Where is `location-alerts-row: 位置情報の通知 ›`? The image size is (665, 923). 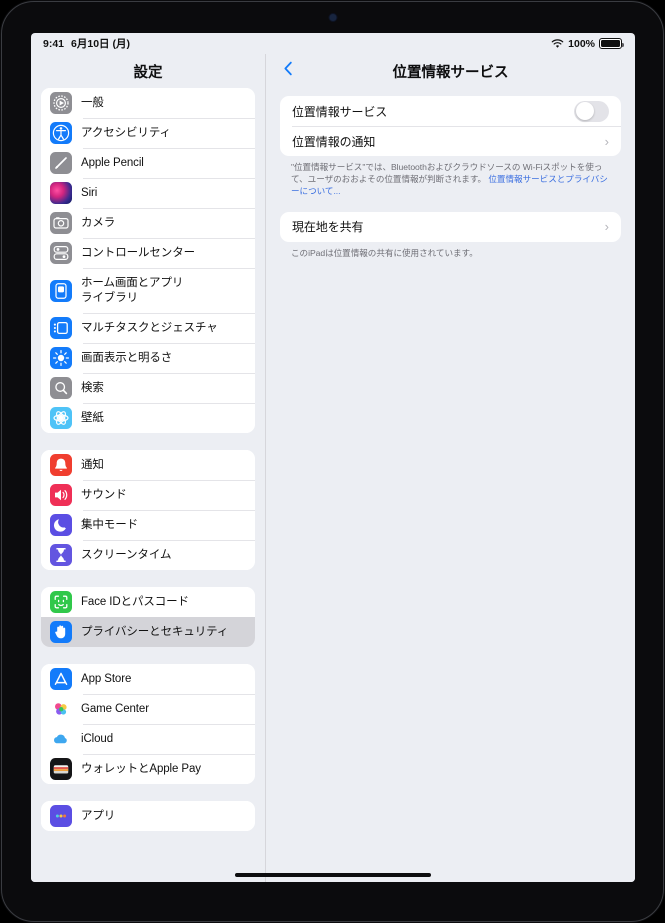
location-alerts-row: 位置情報の通知 › is located at coordinates (450, 141).